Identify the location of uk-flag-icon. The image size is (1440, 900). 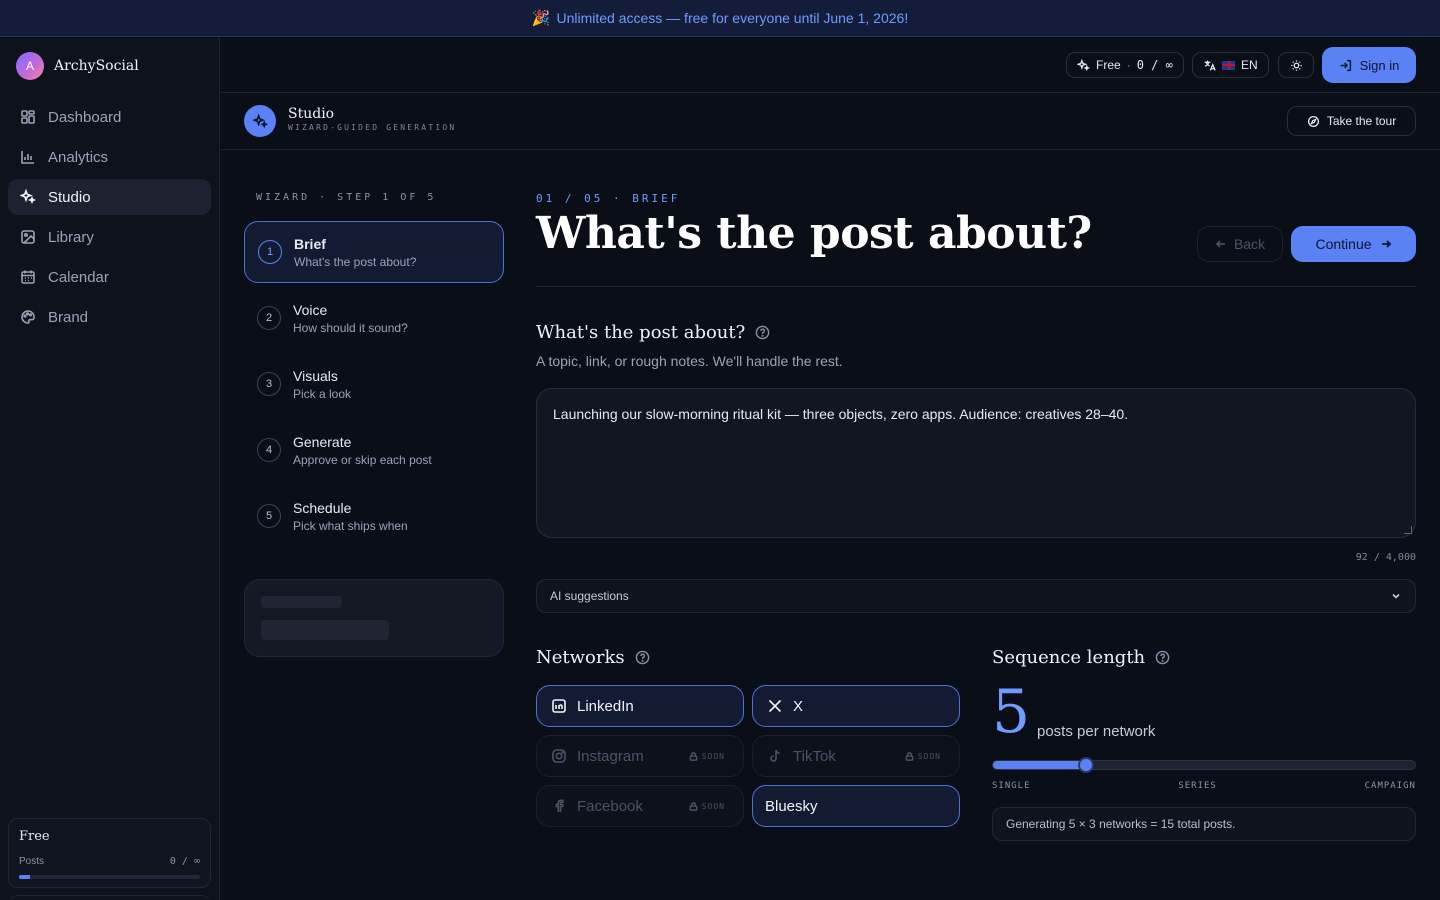
(1228, 65).